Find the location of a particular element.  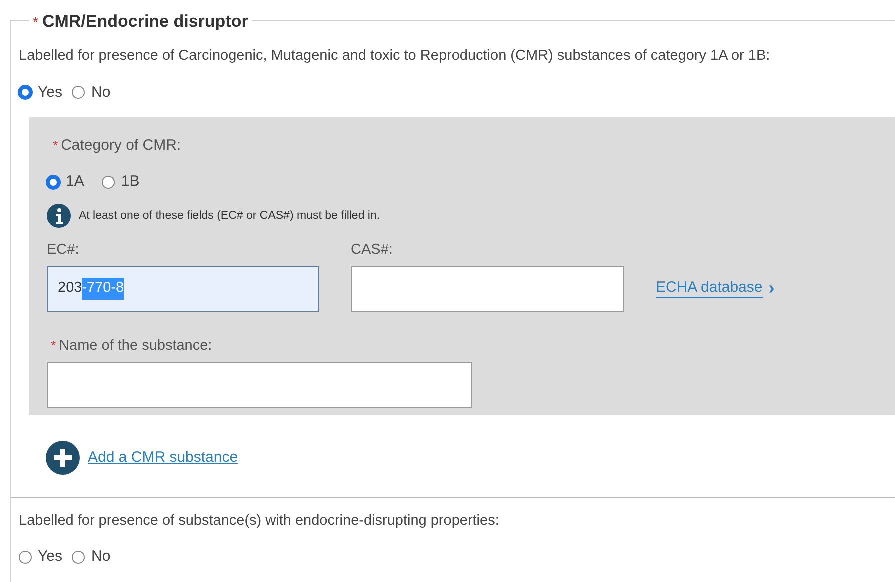

add-substance-link: Add a CMR substance is located at coordinates (163, 457).